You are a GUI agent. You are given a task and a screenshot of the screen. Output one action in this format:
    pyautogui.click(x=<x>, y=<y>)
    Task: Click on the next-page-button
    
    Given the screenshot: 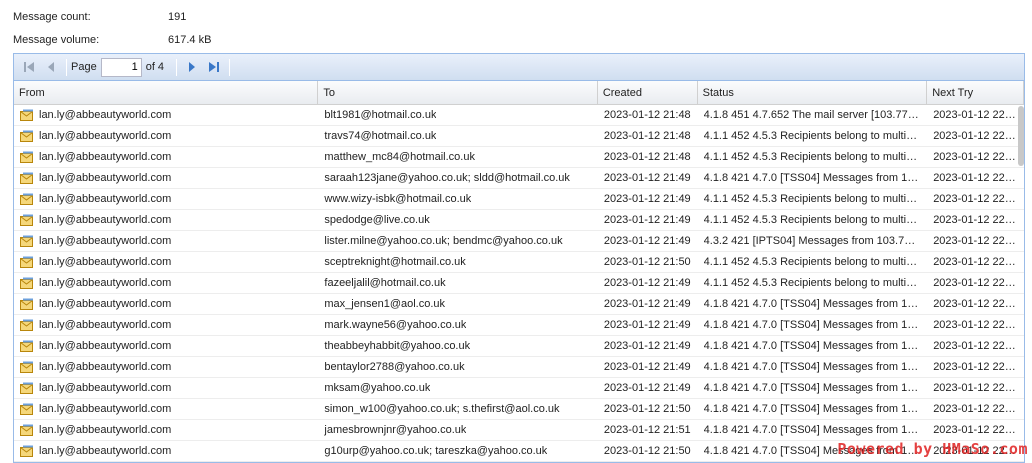 What is the action you would take?
    pyautogui.click(x=192, y=67)
    